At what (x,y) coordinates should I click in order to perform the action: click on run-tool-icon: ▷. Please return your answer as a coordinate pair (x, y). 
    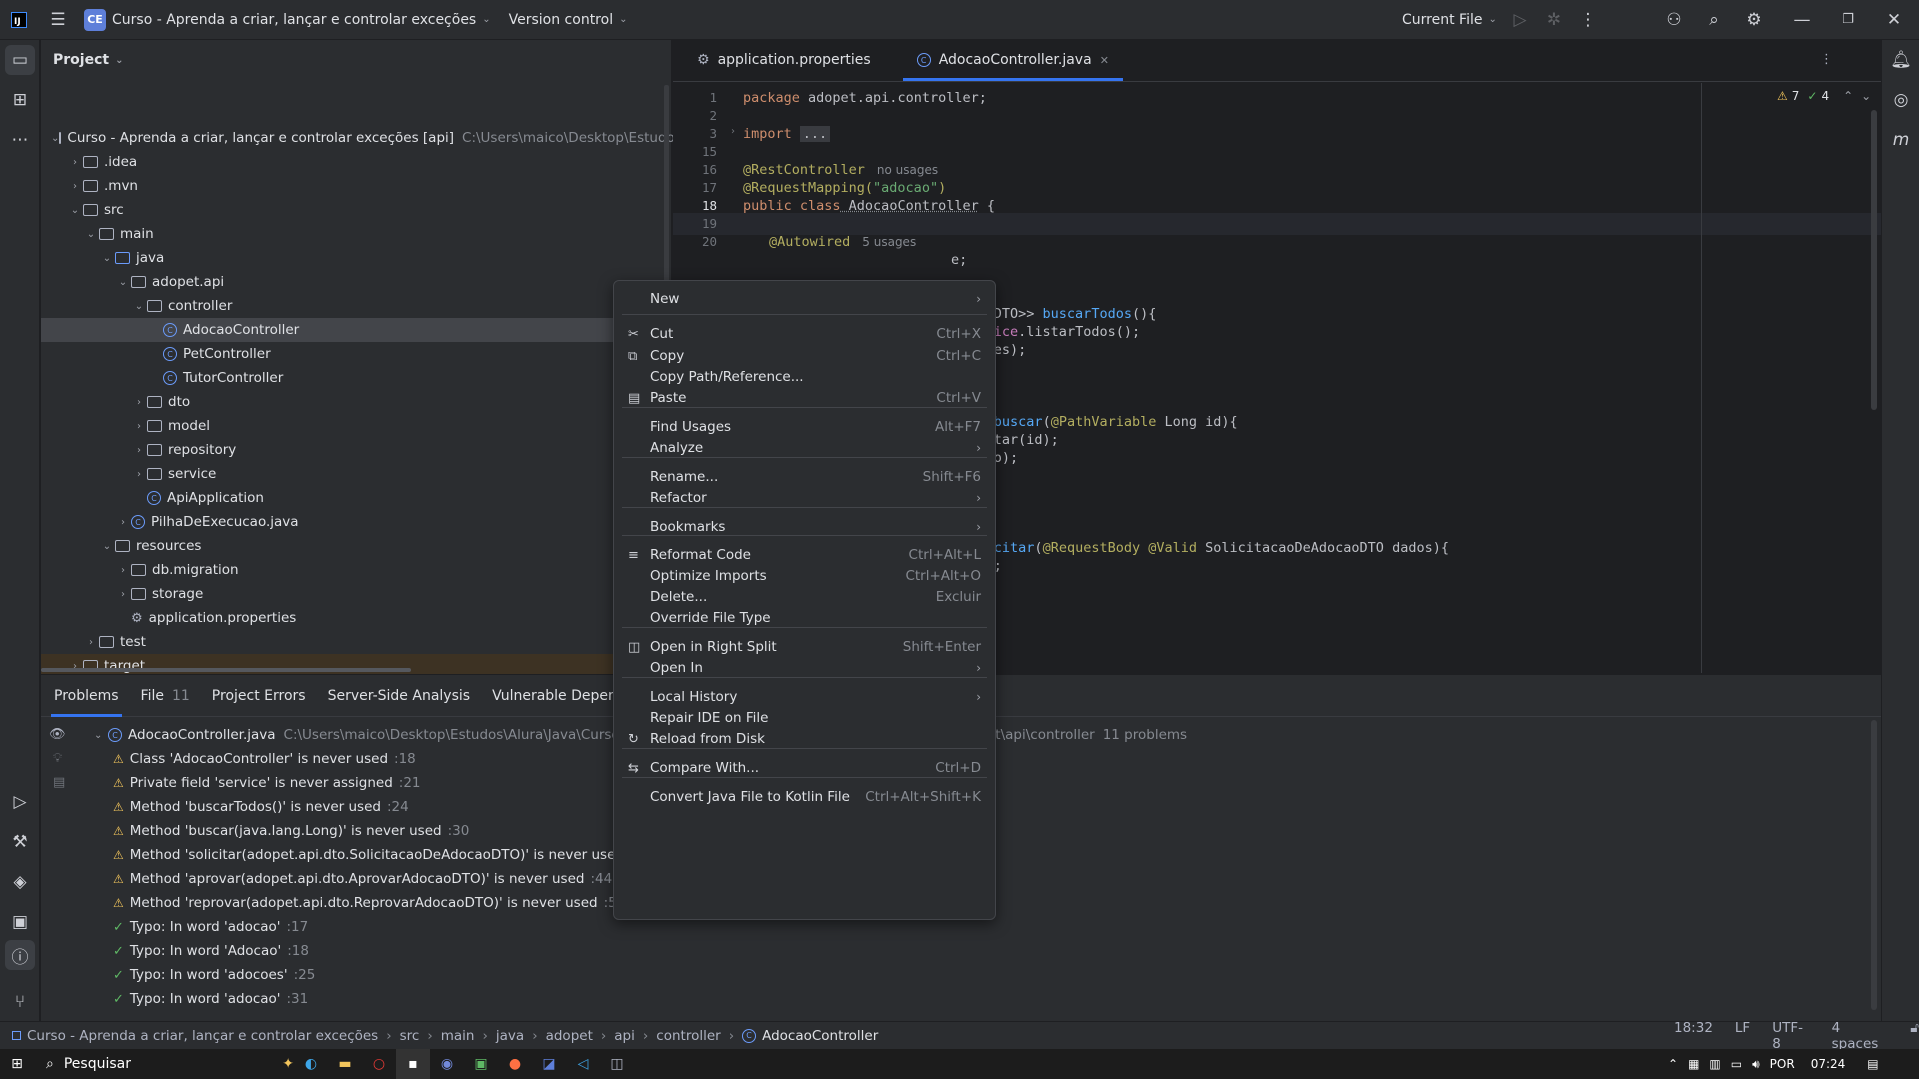
    Looking at the image, I should click on (20, 802).